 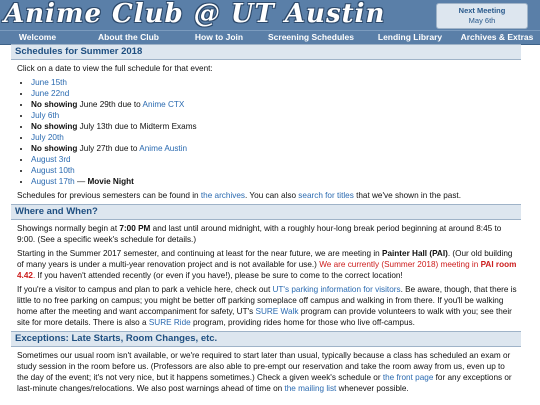 I want to click on front-page-link: the front page, so click(x=408, y=377).